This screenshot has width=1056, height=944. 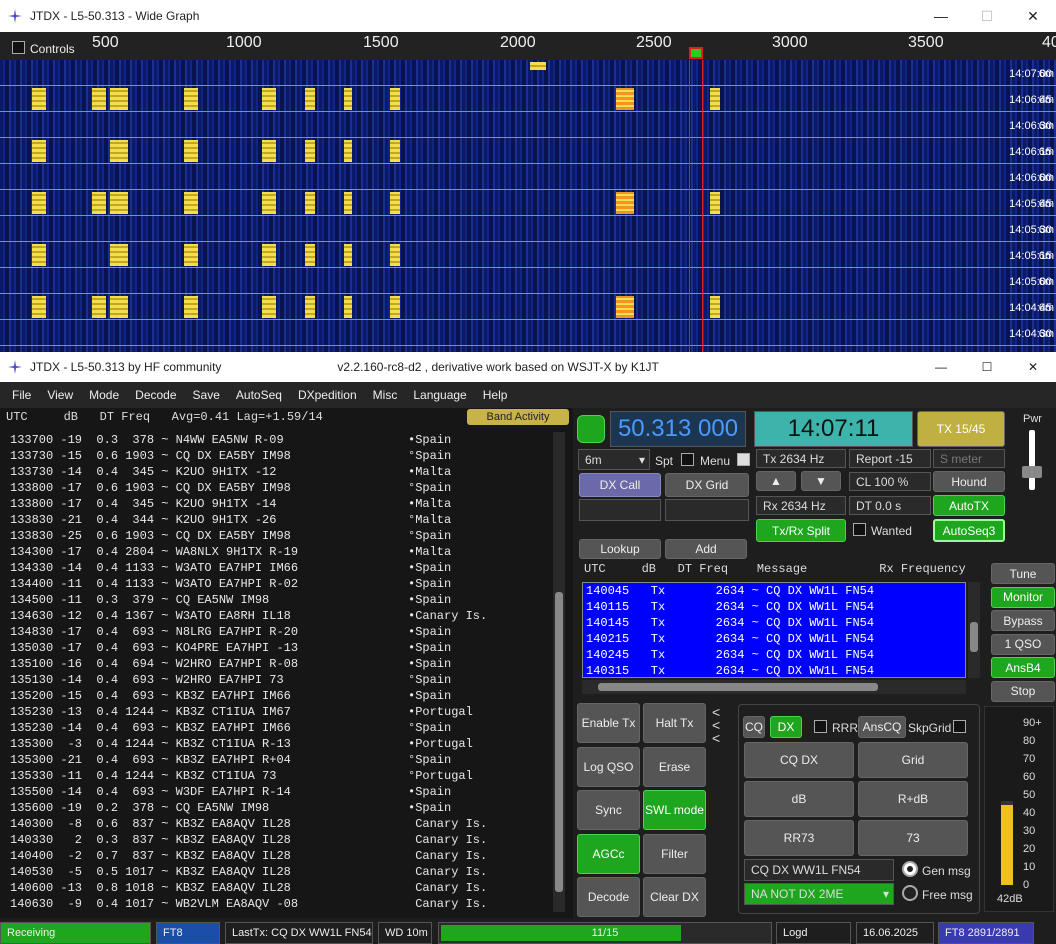 What do you see at coordinates (280, 600) in the screenshot?
I see `decode-row: 134500 -11 0.3 379 ~ CQ EA5NW IM98 •Spain` at bounding box center [280, 600].